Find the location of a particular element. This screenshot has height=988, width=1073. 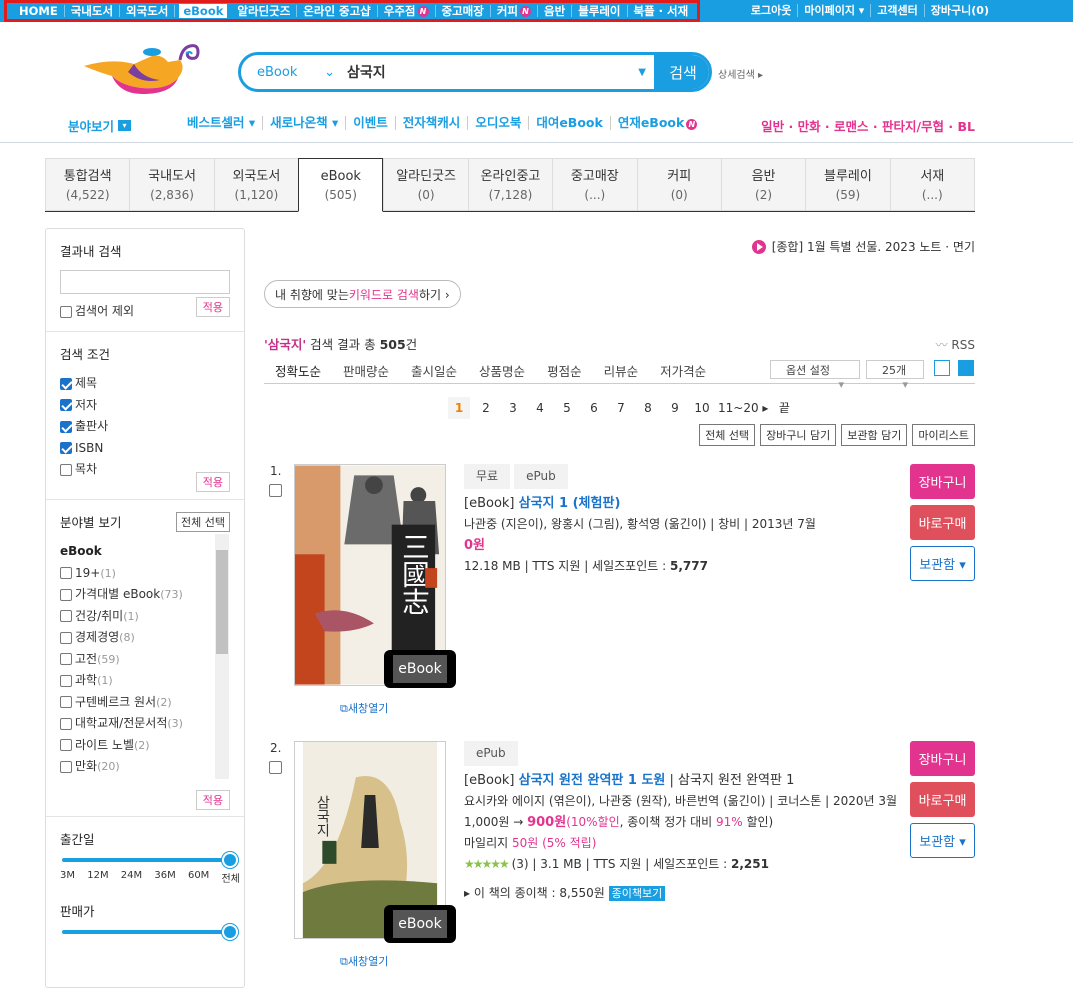

page-4: 4 is located at coordinates (540, 408).